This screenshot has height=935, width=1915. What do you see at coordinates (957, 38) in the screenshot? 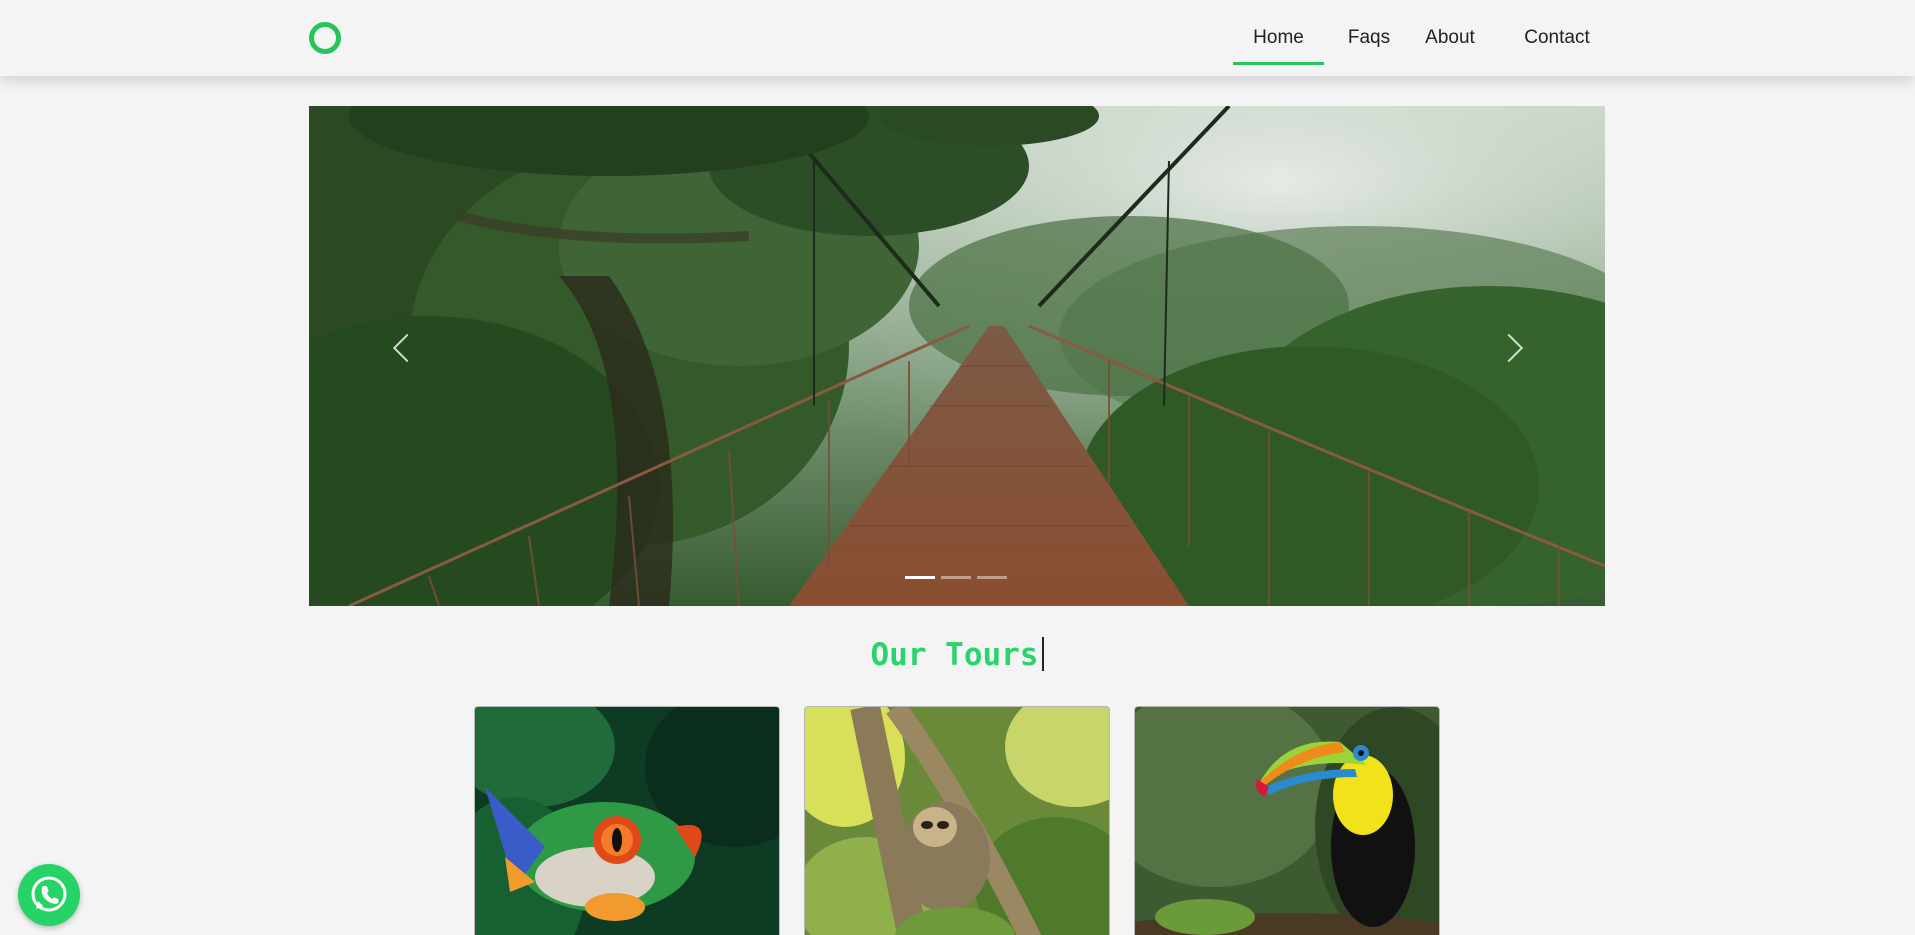
I see `navbar: Home Faqs About Contact` at bounding box center [957, 38].